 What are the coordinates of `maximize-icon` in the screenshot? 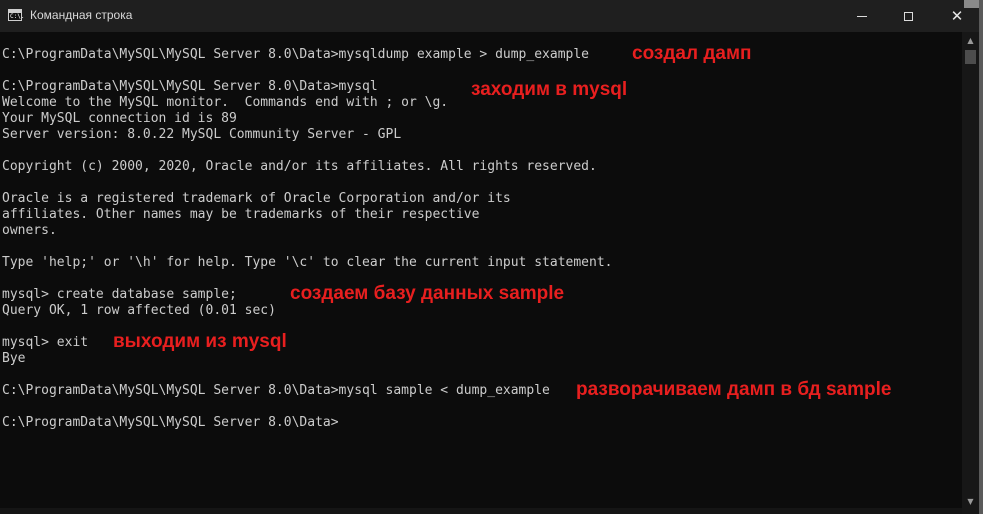 It's located at (908, 16).